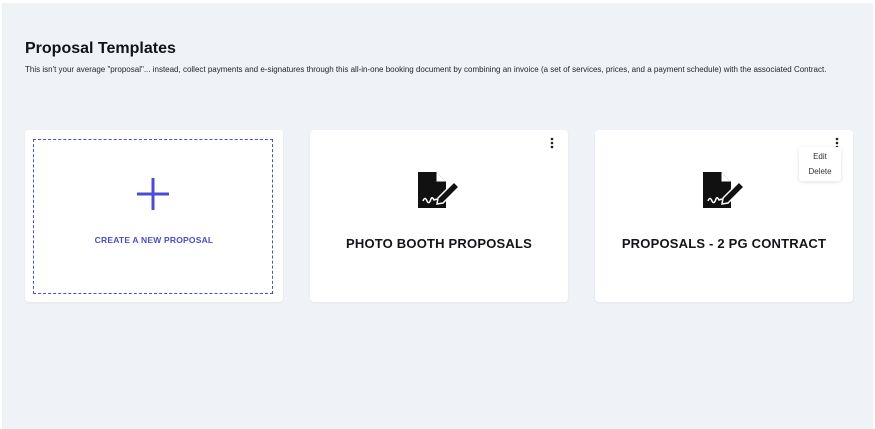 The height and width of the screenshot is (429, 875). Describe the element at coordinates (820, 156) in the screenshot. I see `edit-menu-item: Edit` at that location.